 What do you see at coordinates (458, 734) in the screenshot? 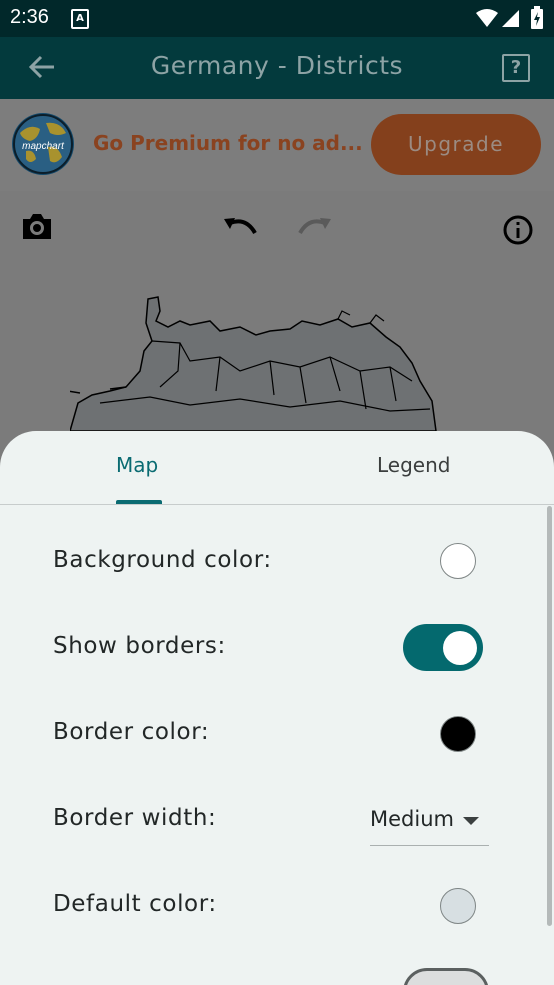
I see `border-color-swatch` at bounding box center [458, 734].